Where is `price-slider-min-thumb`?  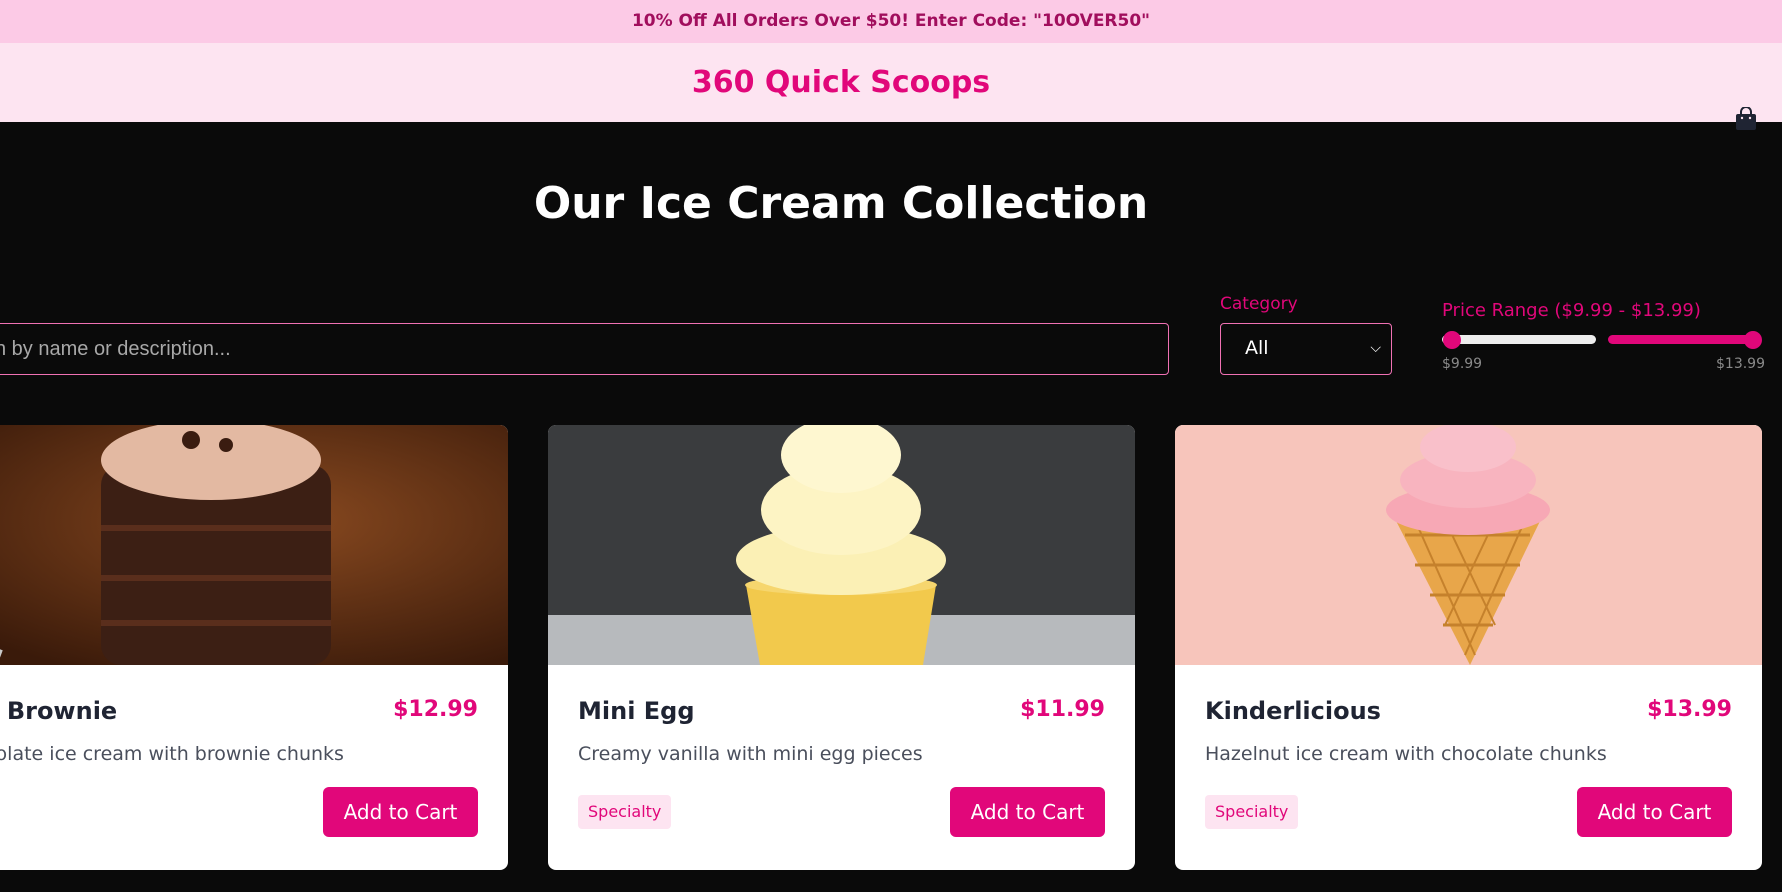 price-slider-min-thumb is located at coordinates (1452, 340).